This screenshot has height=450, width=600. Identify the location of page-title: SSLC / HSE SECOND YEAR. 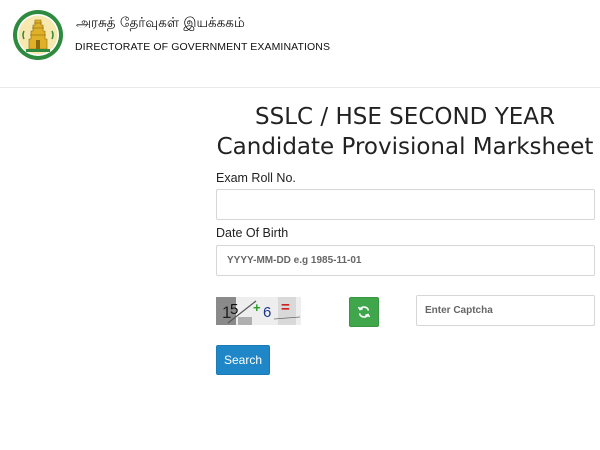
(405, 117).